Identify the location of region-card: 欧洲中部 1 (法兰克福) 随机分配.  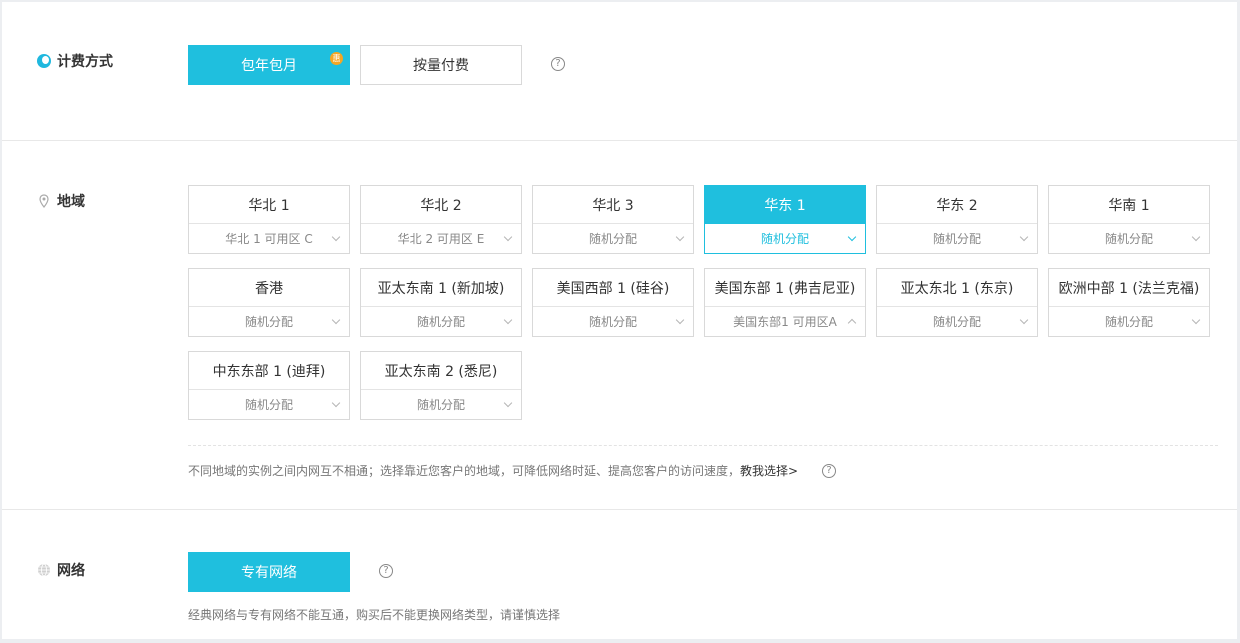
(1129, 302).